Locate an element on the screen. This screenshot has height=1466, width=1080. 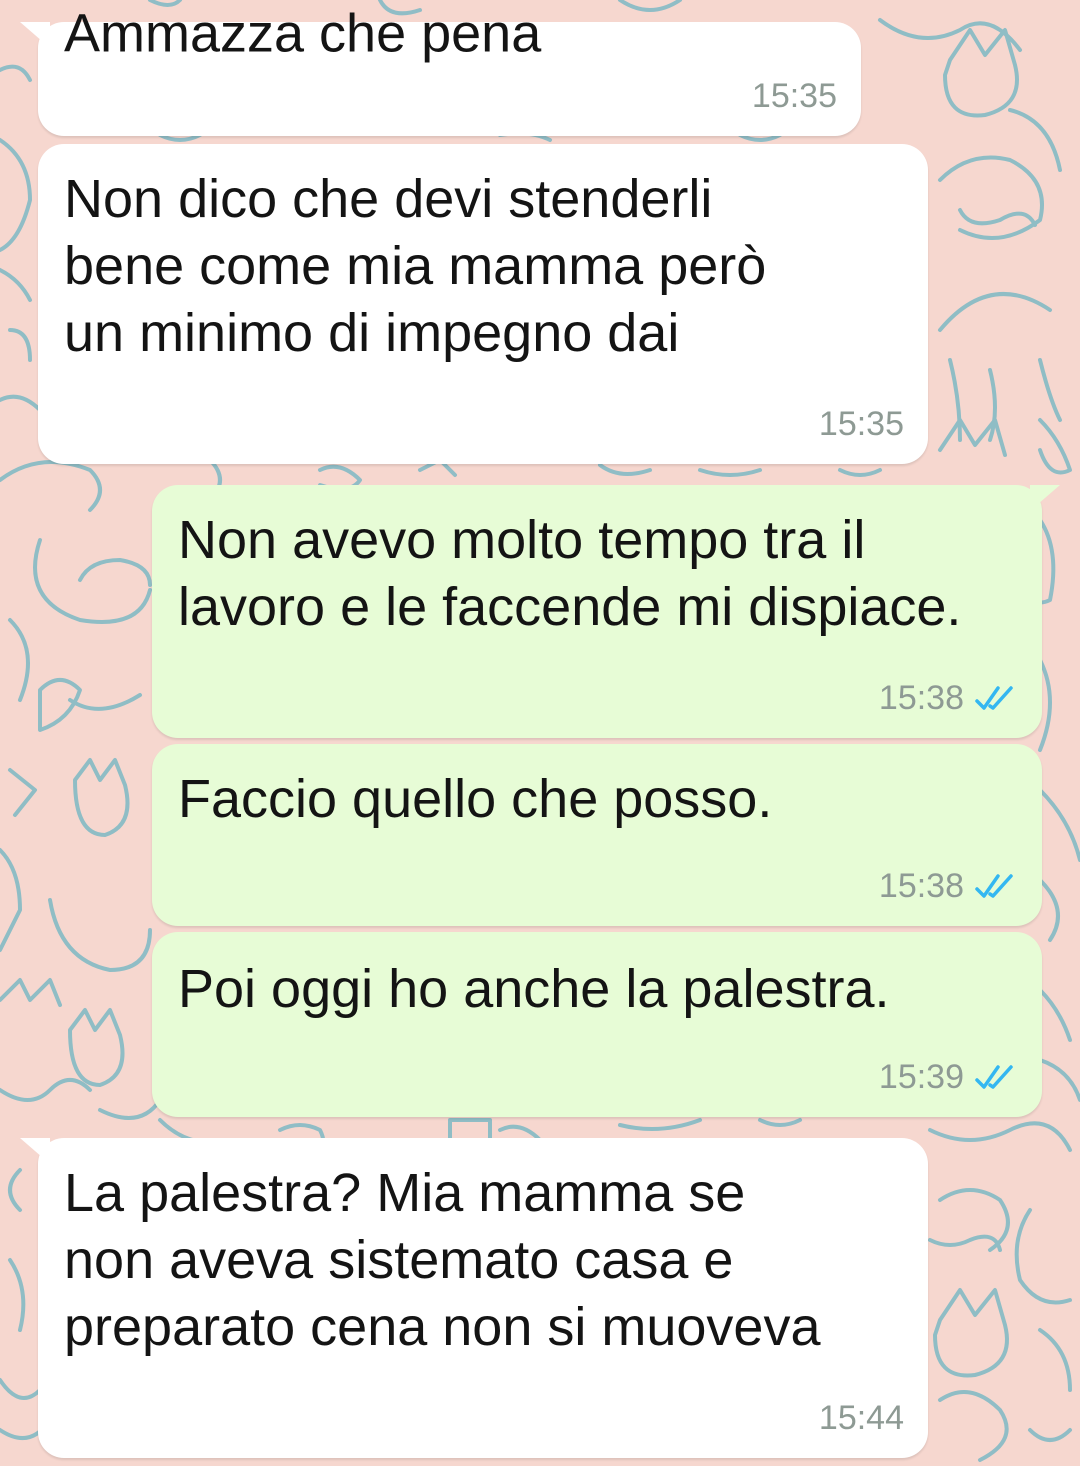
message-bubble-outgoing: Poi oggi ho anche la palestra. 15:39 is located at coordinates (597, 1024).